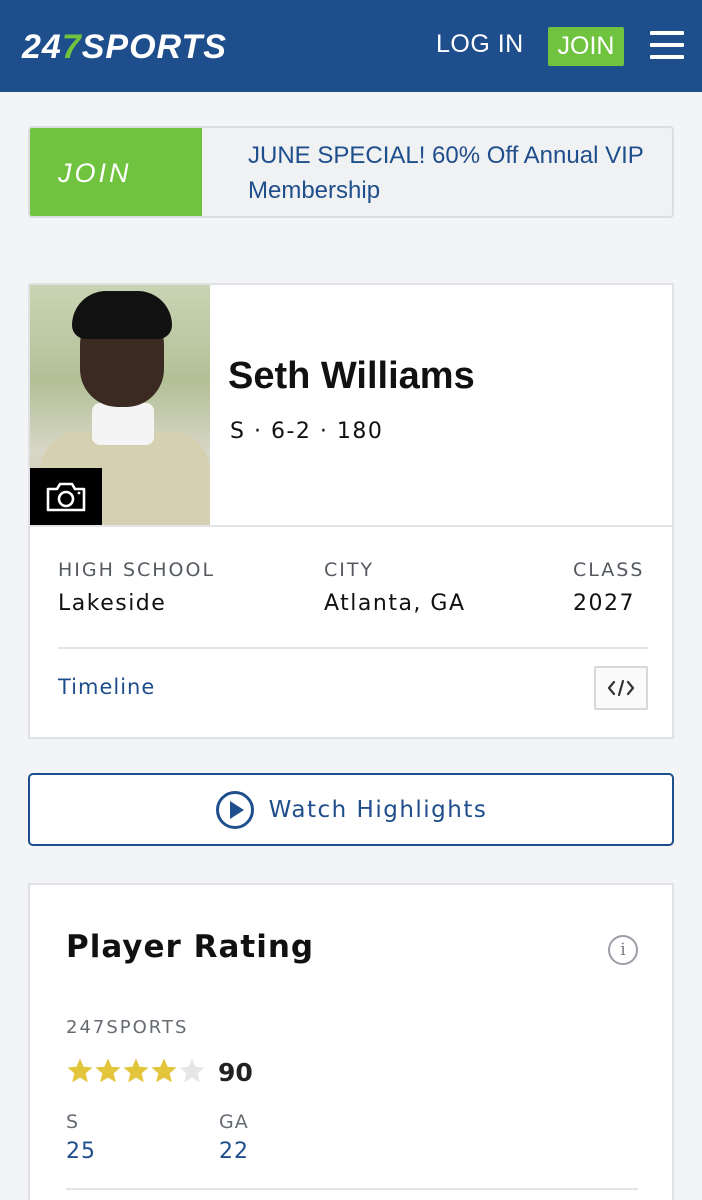 The image size is (702, 1200). What do you see at coordinates (349, 570) in the screenshot?
I see `city-label: CITY` at bounding box center [349, 570].